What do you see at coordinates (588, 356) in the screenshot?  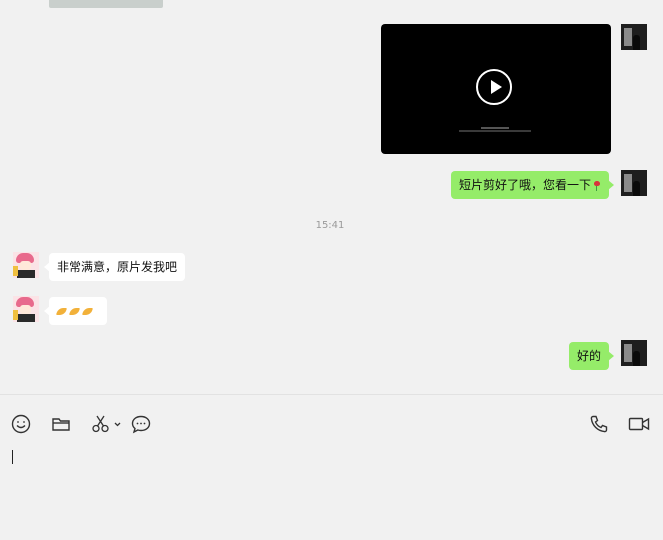 I see `message-text: 好的` at bounding box center [588, 356].